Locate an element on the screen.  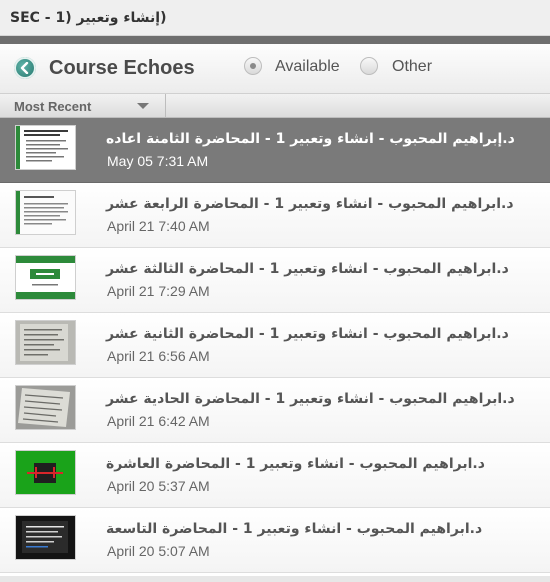
course-echoes-header: Course Echoes Available Other is located at coordinates (275, 69).